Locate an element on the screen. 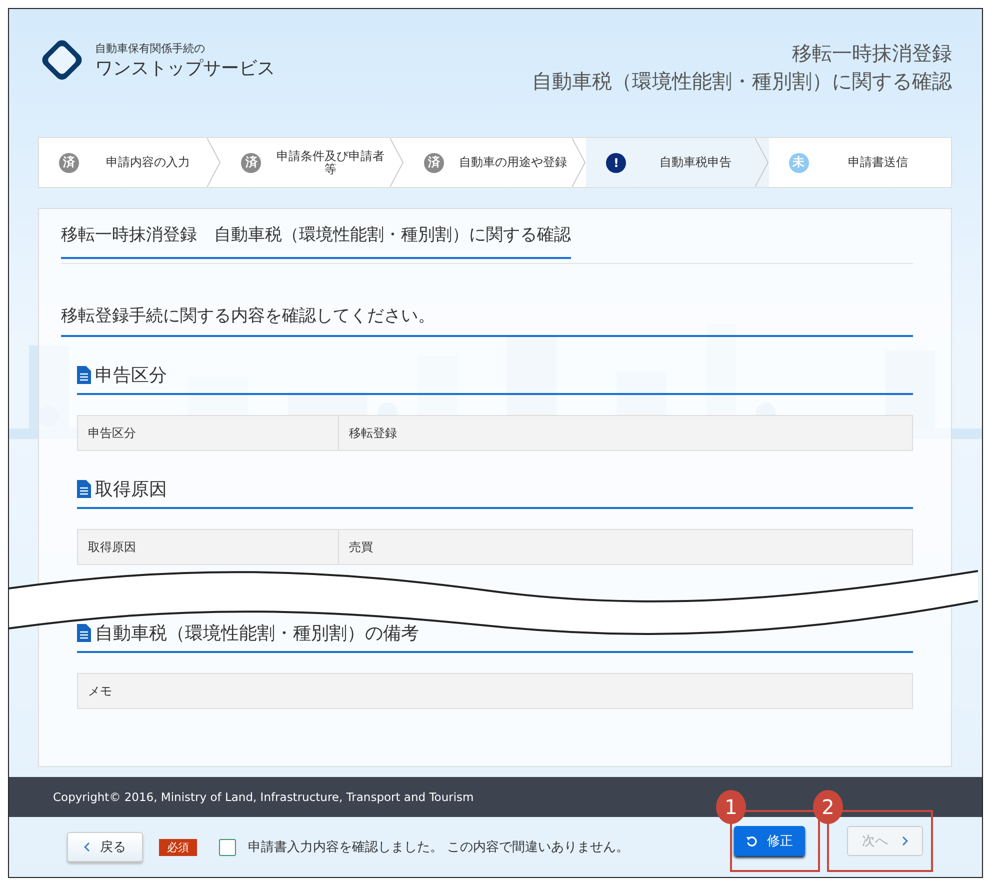 The image size is (987, 883). progress-step: 済 自動車の用途や登録 is located at coordinates (495, 162).